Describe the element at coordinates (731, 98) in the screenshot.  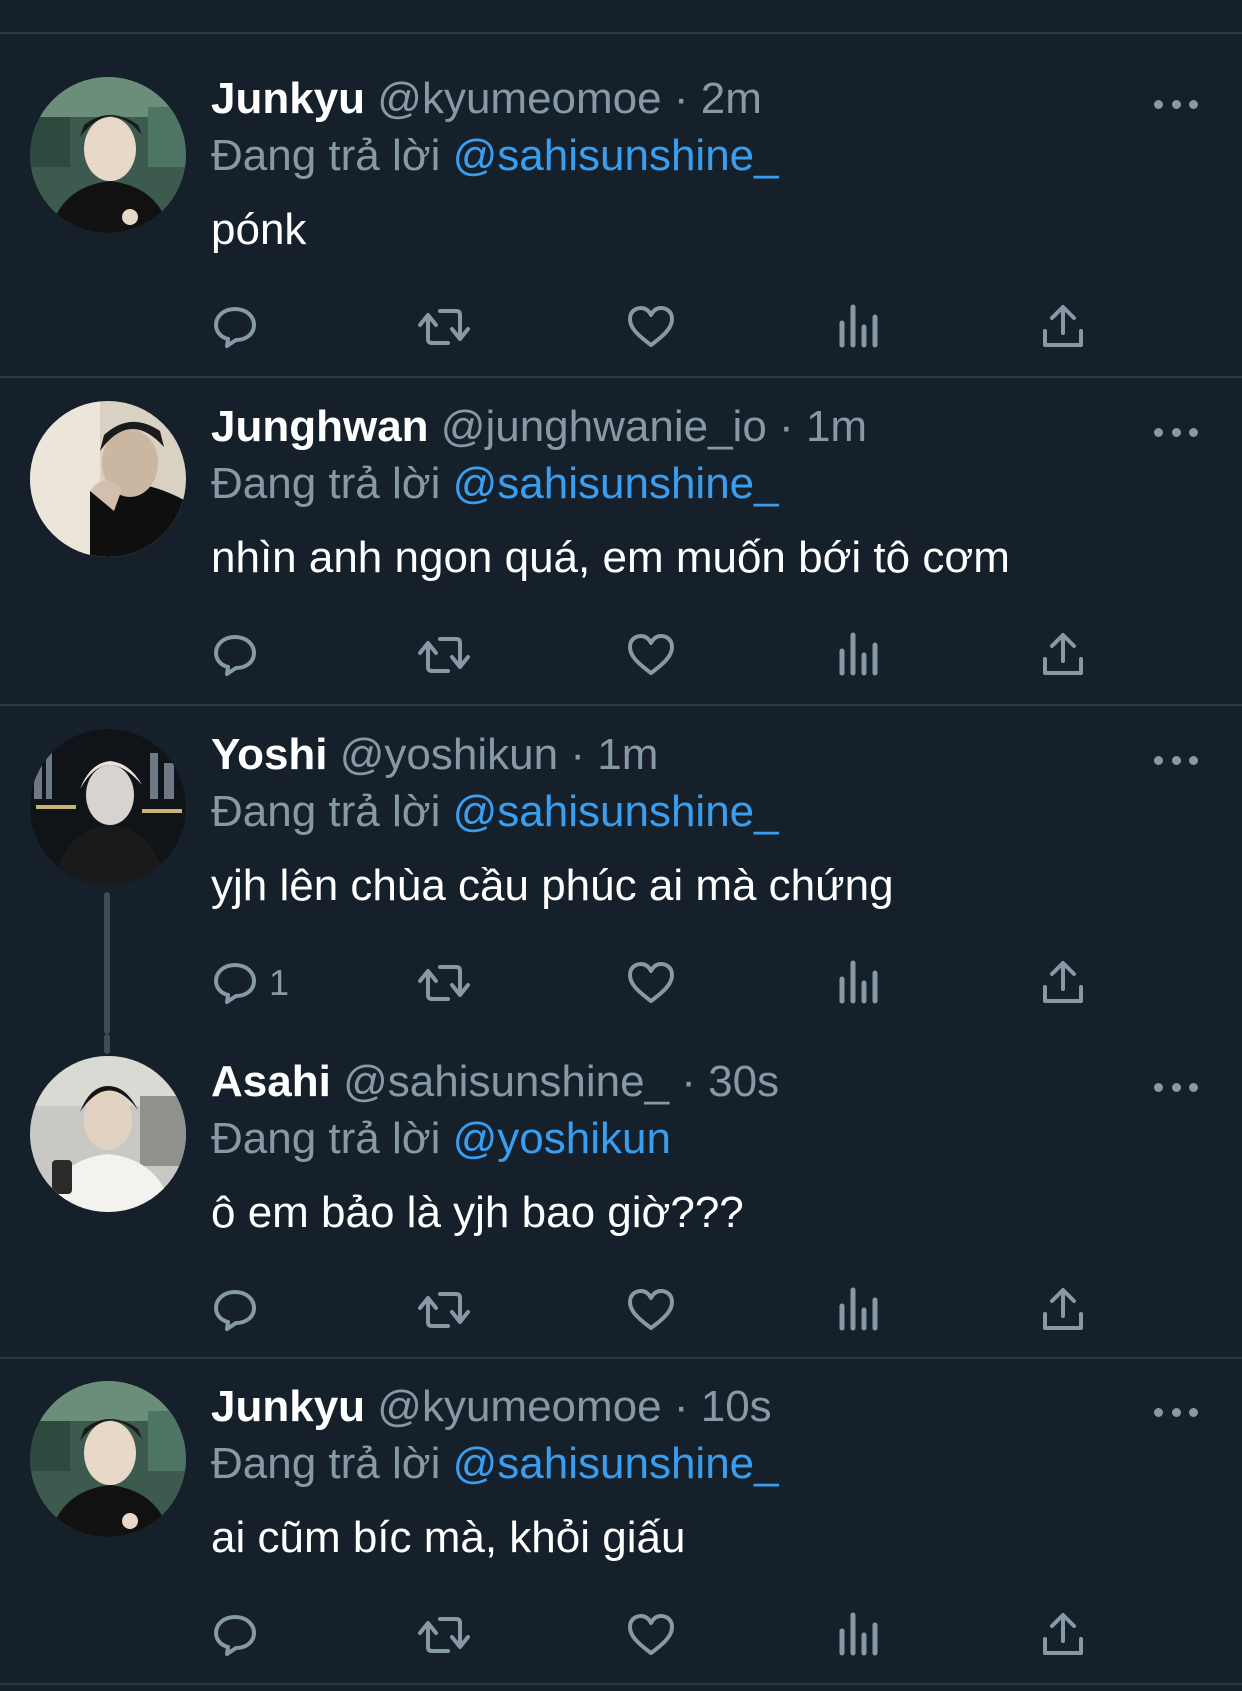
I see `timestamp: 2m` at that location.